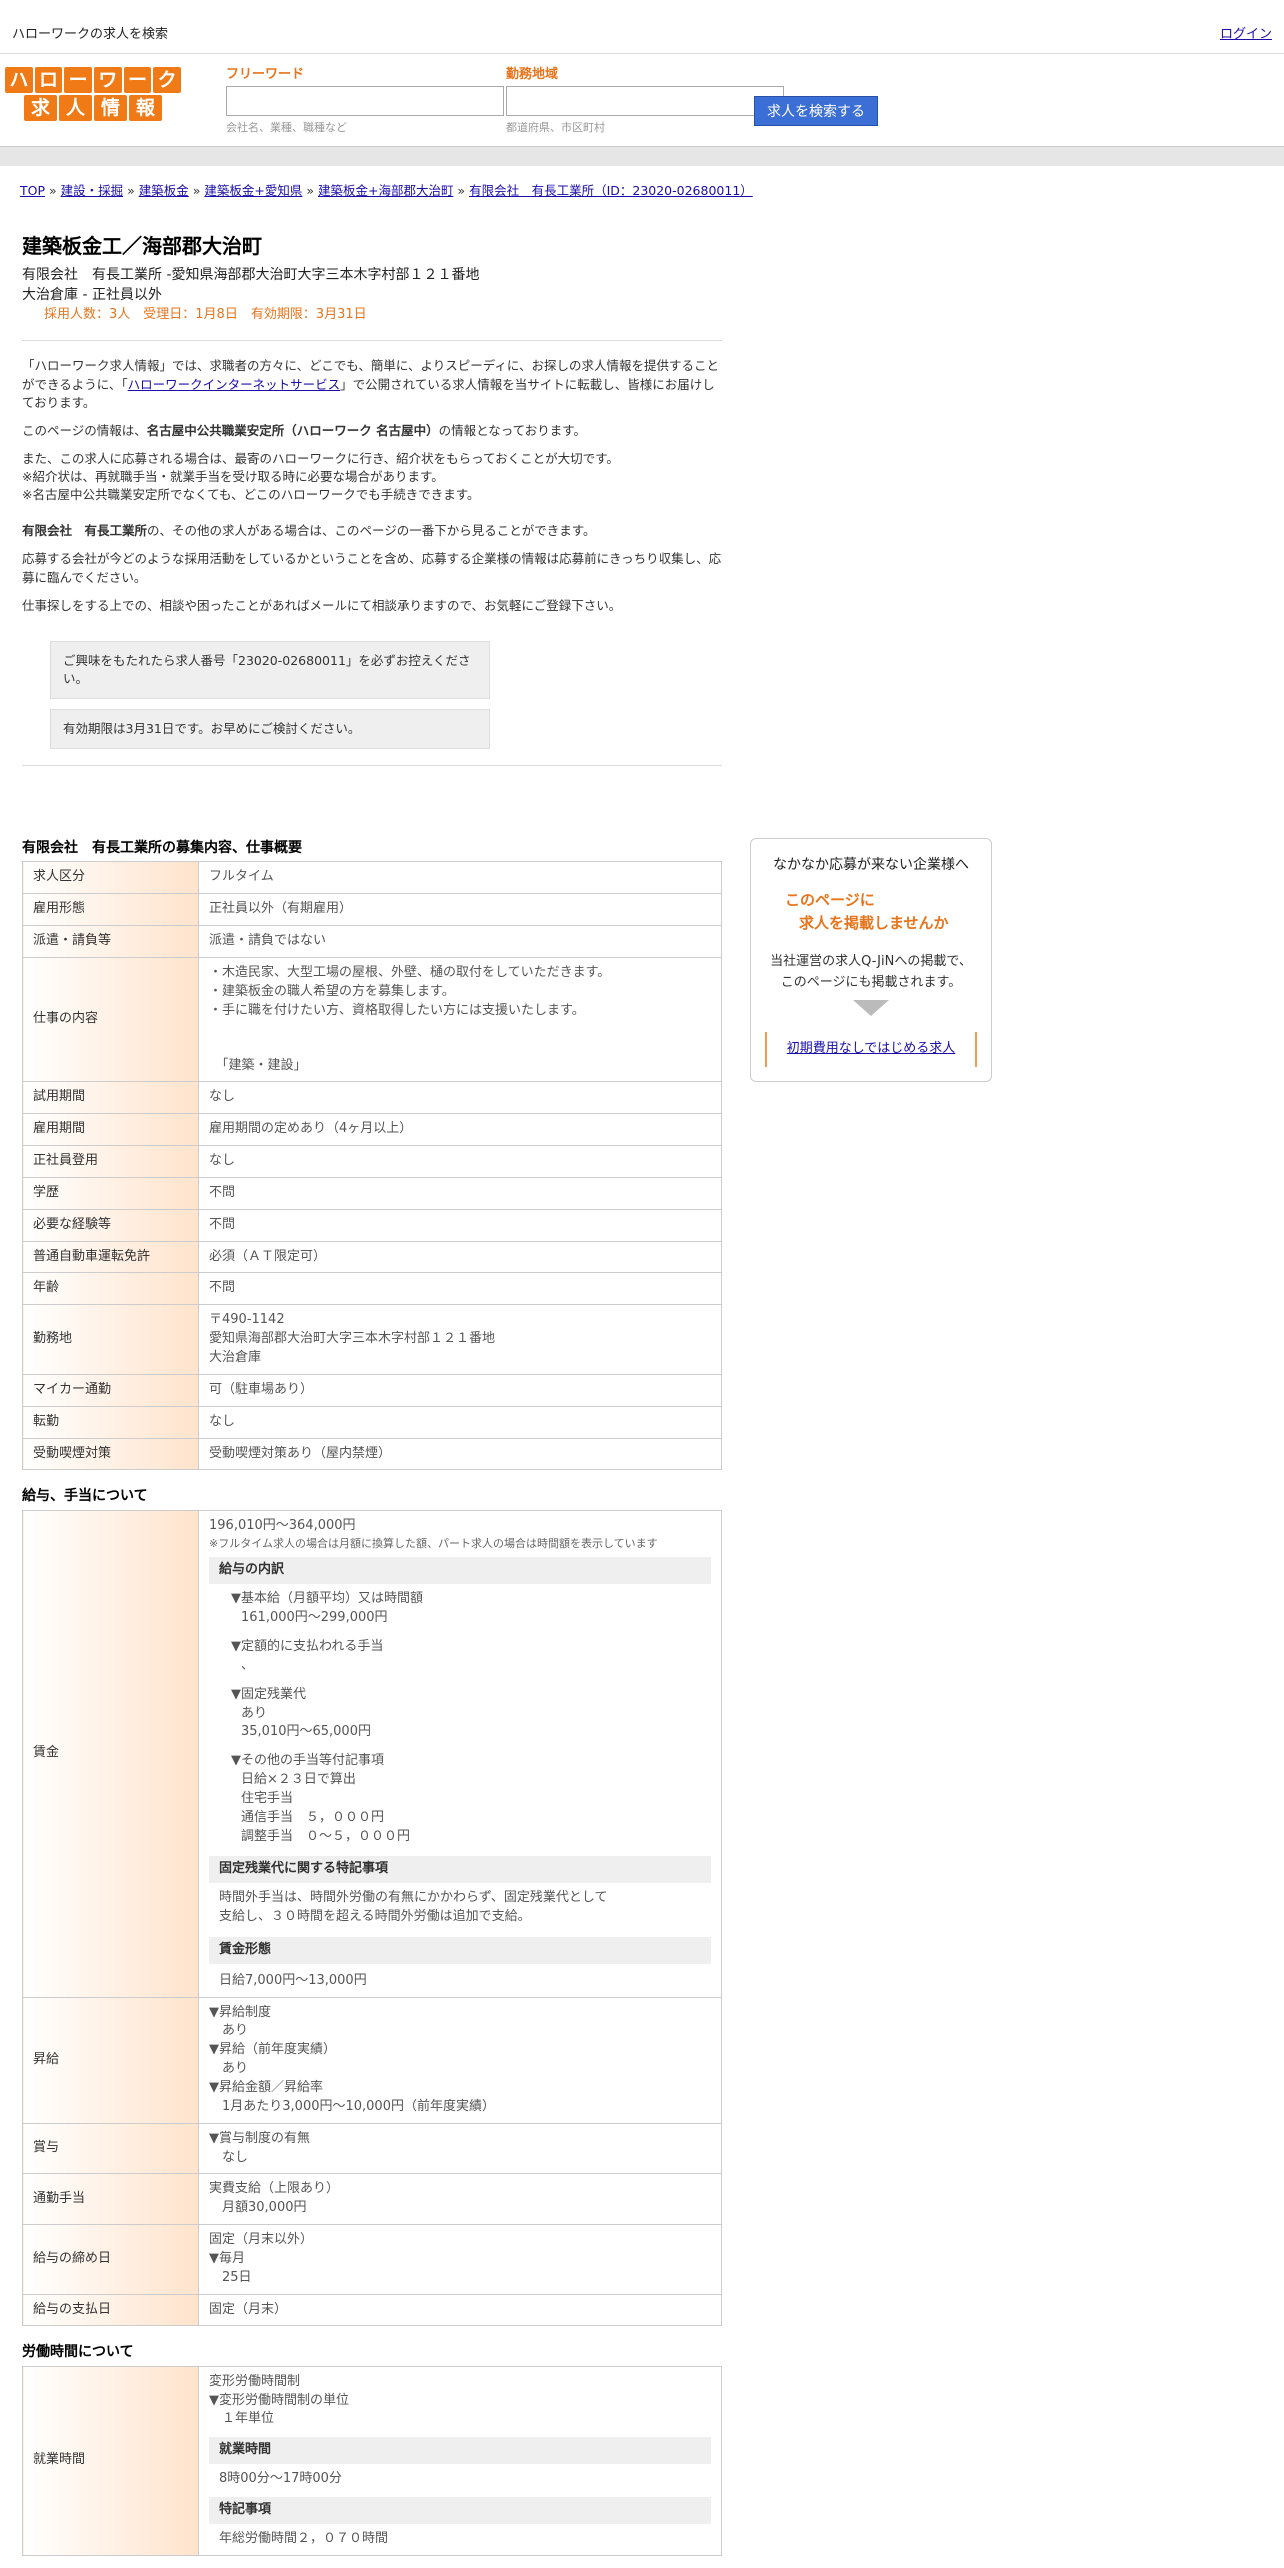  What do you see at coordinates (460, 1454) in the screenshot?
I see `row-value: 受動喫煙対策あり（屋内禁煙）` at bounding box center [460, 1454].